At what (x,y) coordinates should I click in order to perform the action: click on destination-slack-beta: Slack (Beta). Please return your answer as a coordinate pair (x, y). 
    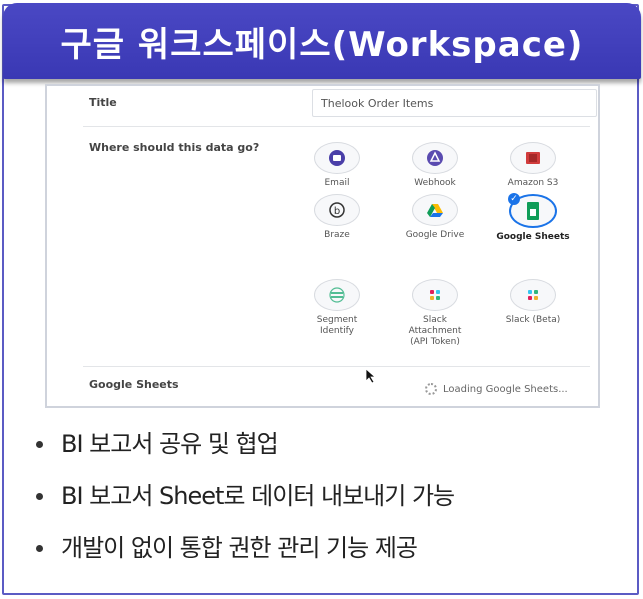
    Looking at the image, I should click on (533, 302).